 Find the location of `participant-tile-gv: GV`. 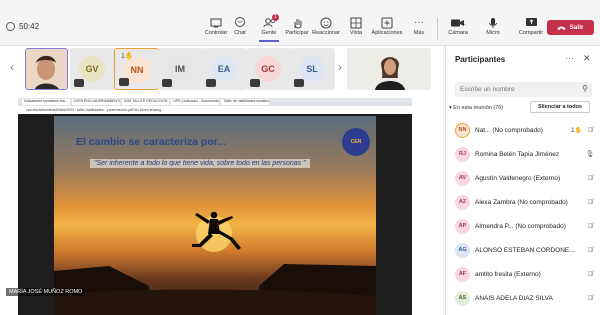

participant-tile-gv: GV is located at coordinates (92, 69).